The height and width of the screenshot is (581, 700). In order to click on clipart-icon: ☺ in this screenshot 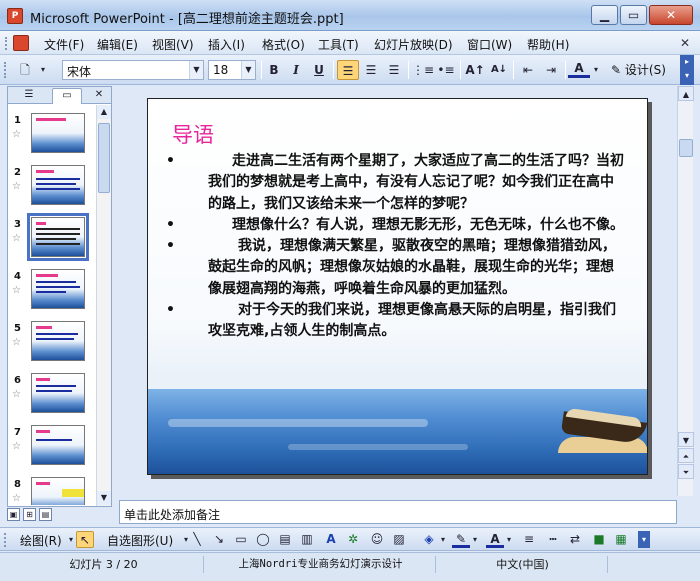, I will do `click(377, 539)`.